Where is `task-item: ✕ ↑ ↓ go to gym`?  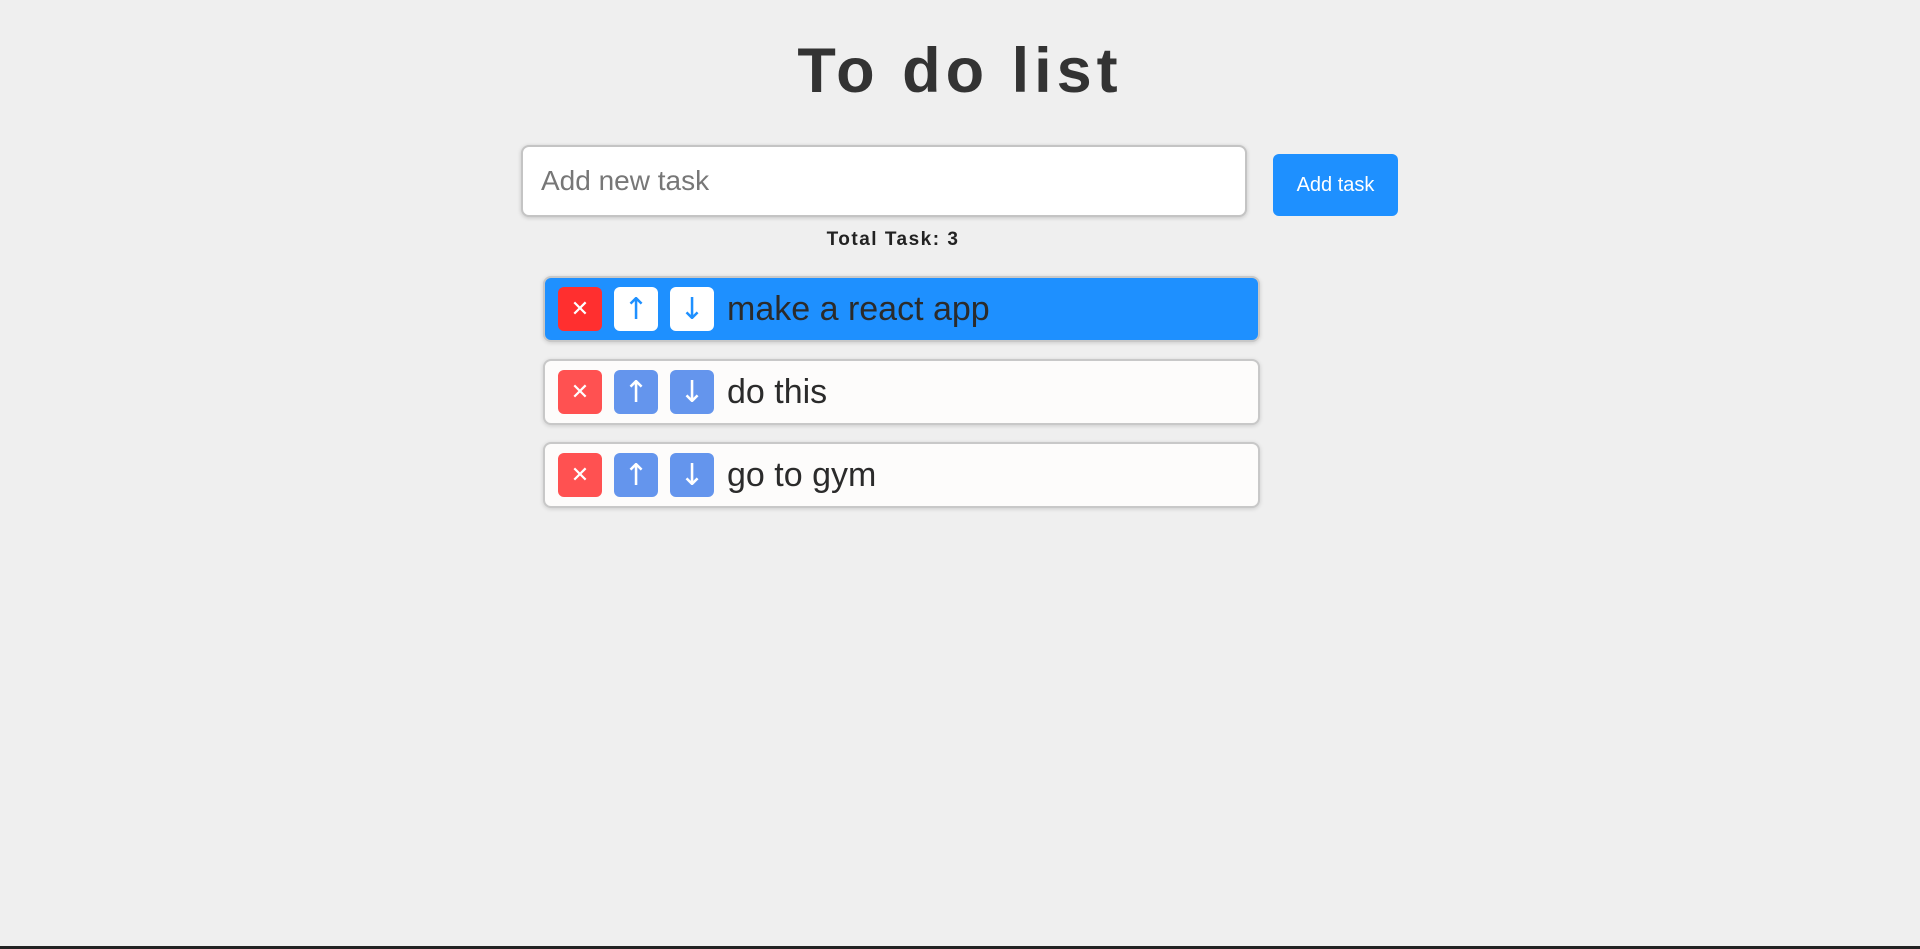 task-item: ✕ ↑ ↓ go to gym is located at coordinates (901, 475).